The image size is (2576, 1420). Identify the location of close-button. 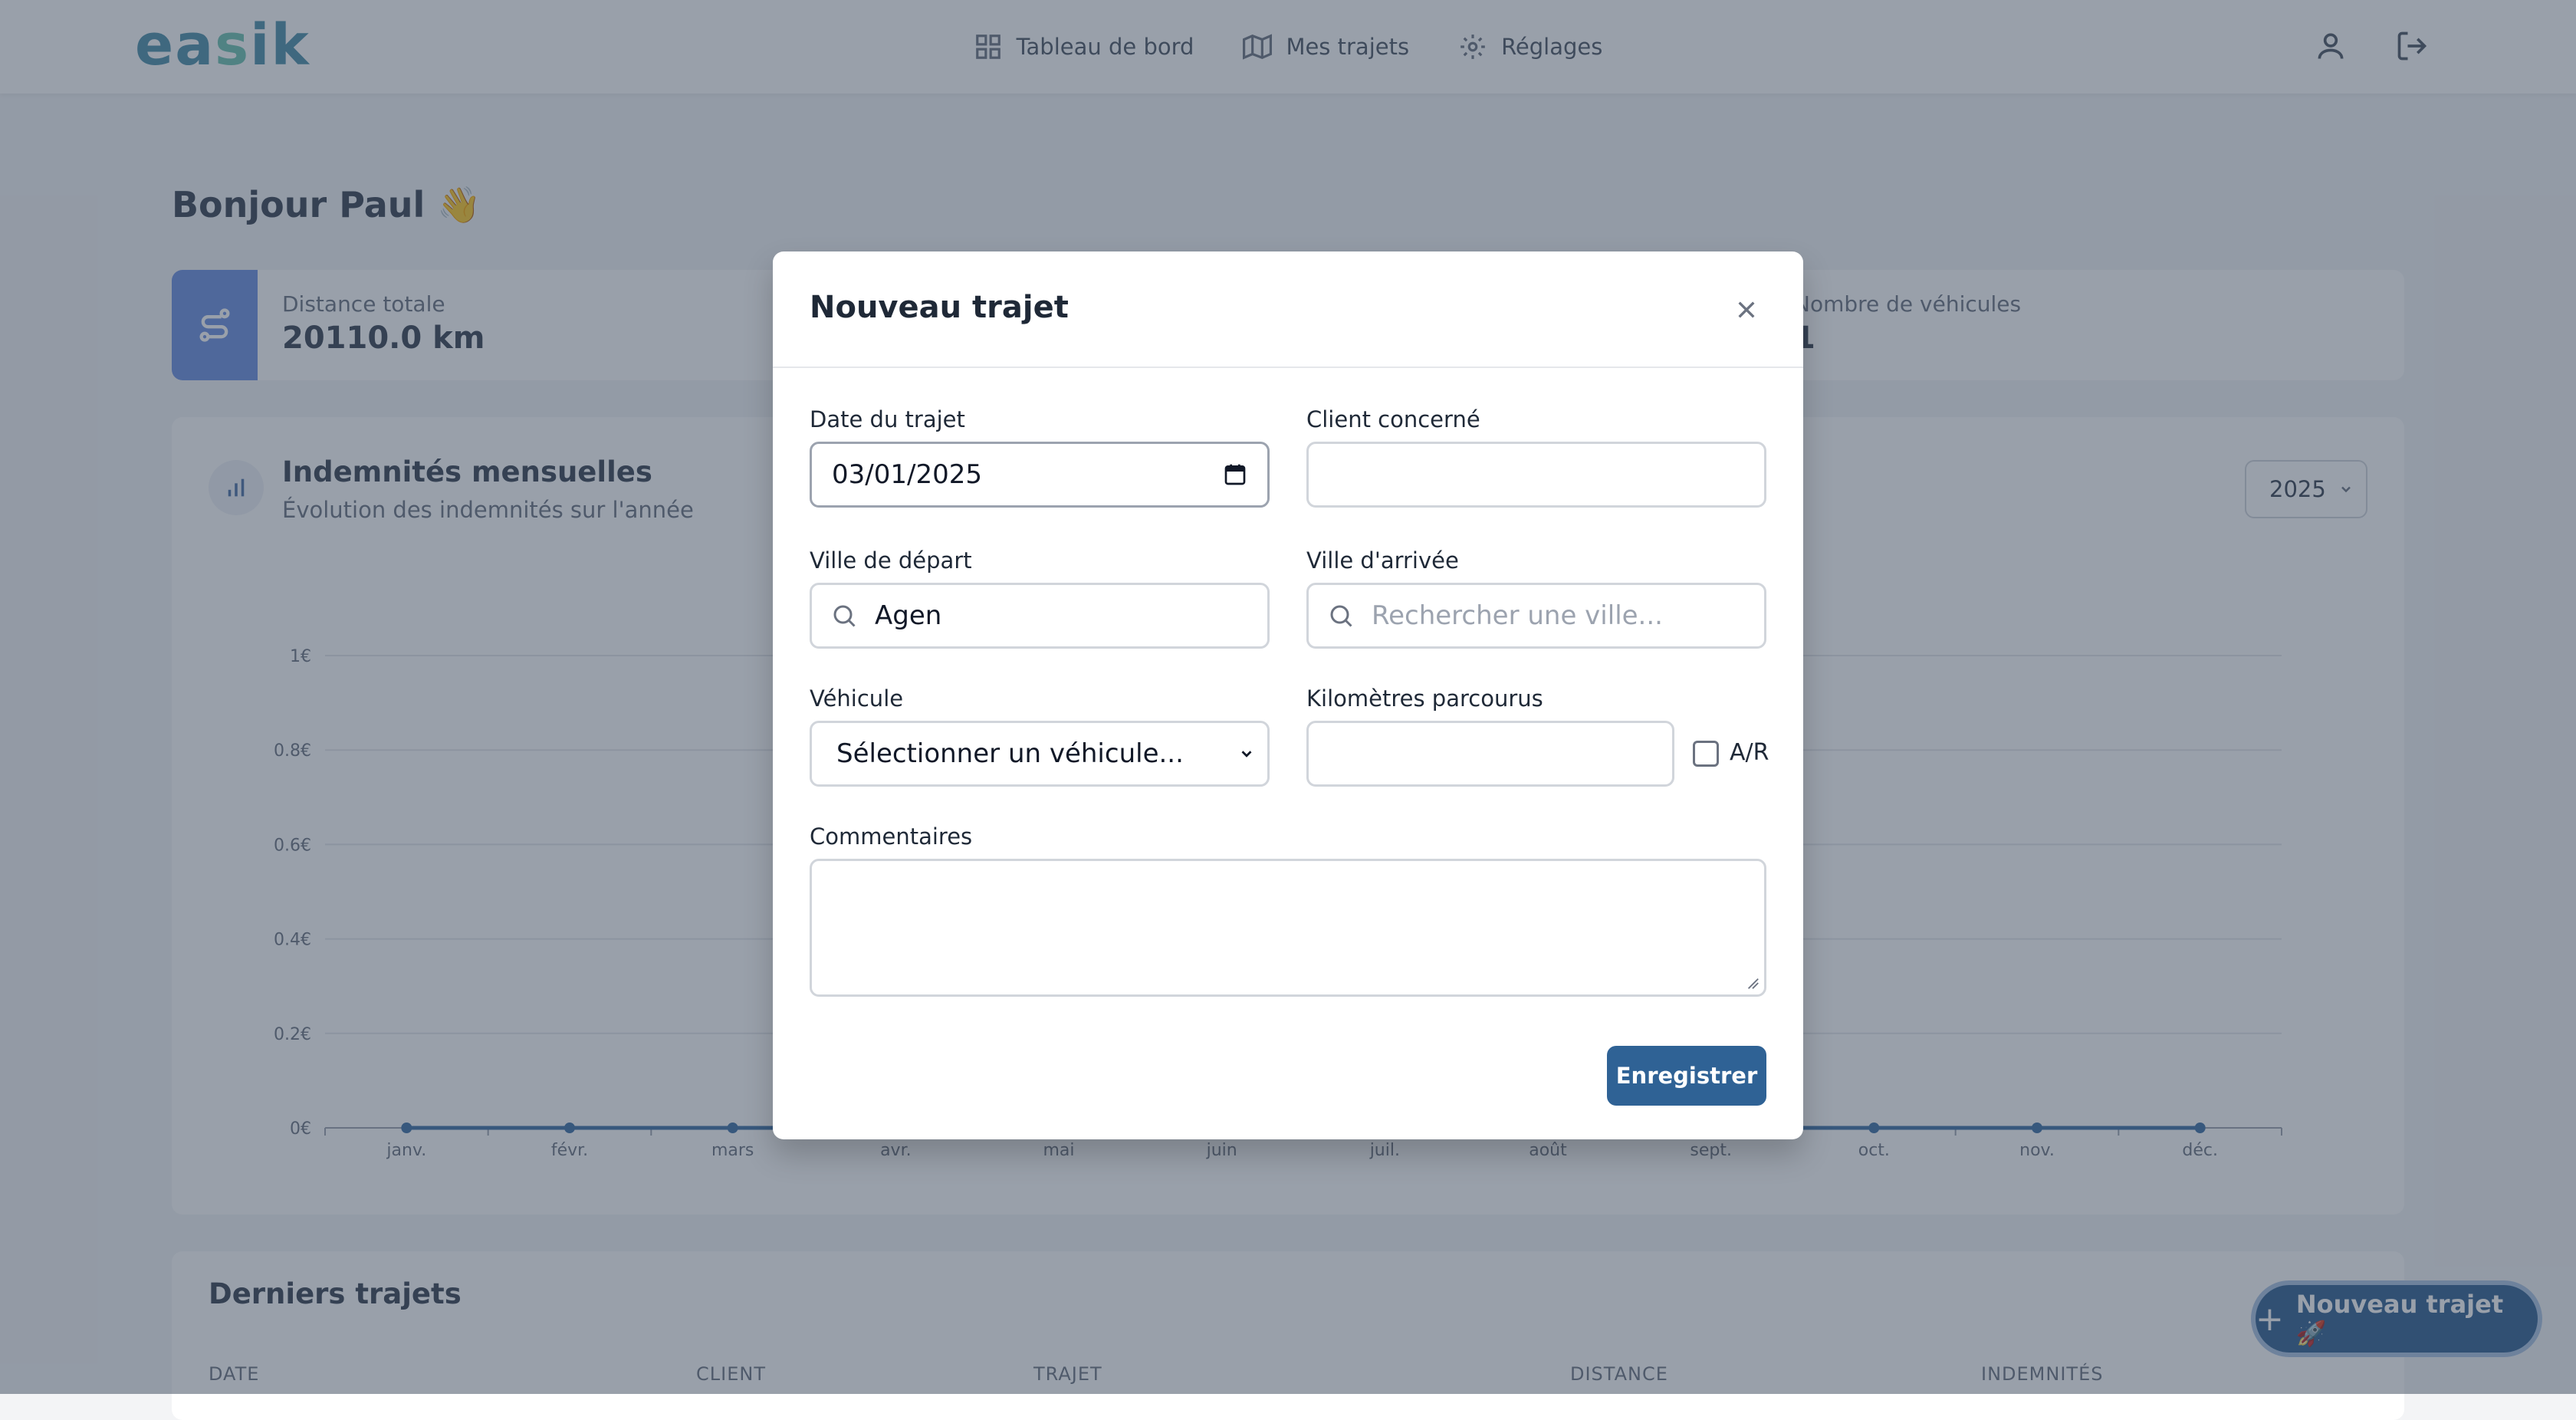
(1746, 310).